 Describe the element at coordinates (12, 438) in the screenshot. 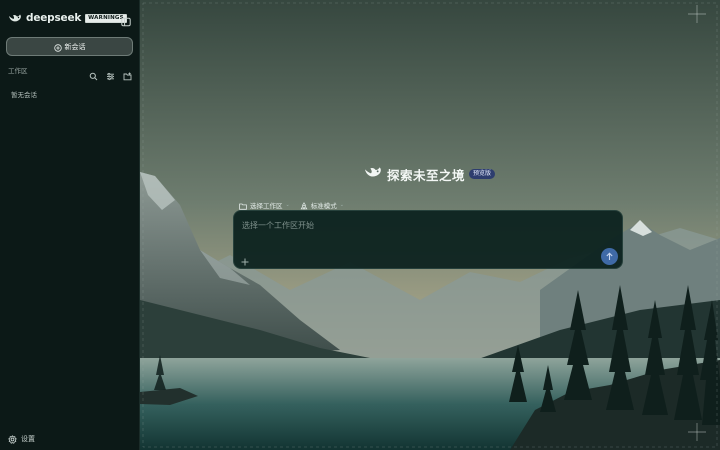

I see `gear-icon` at that location.